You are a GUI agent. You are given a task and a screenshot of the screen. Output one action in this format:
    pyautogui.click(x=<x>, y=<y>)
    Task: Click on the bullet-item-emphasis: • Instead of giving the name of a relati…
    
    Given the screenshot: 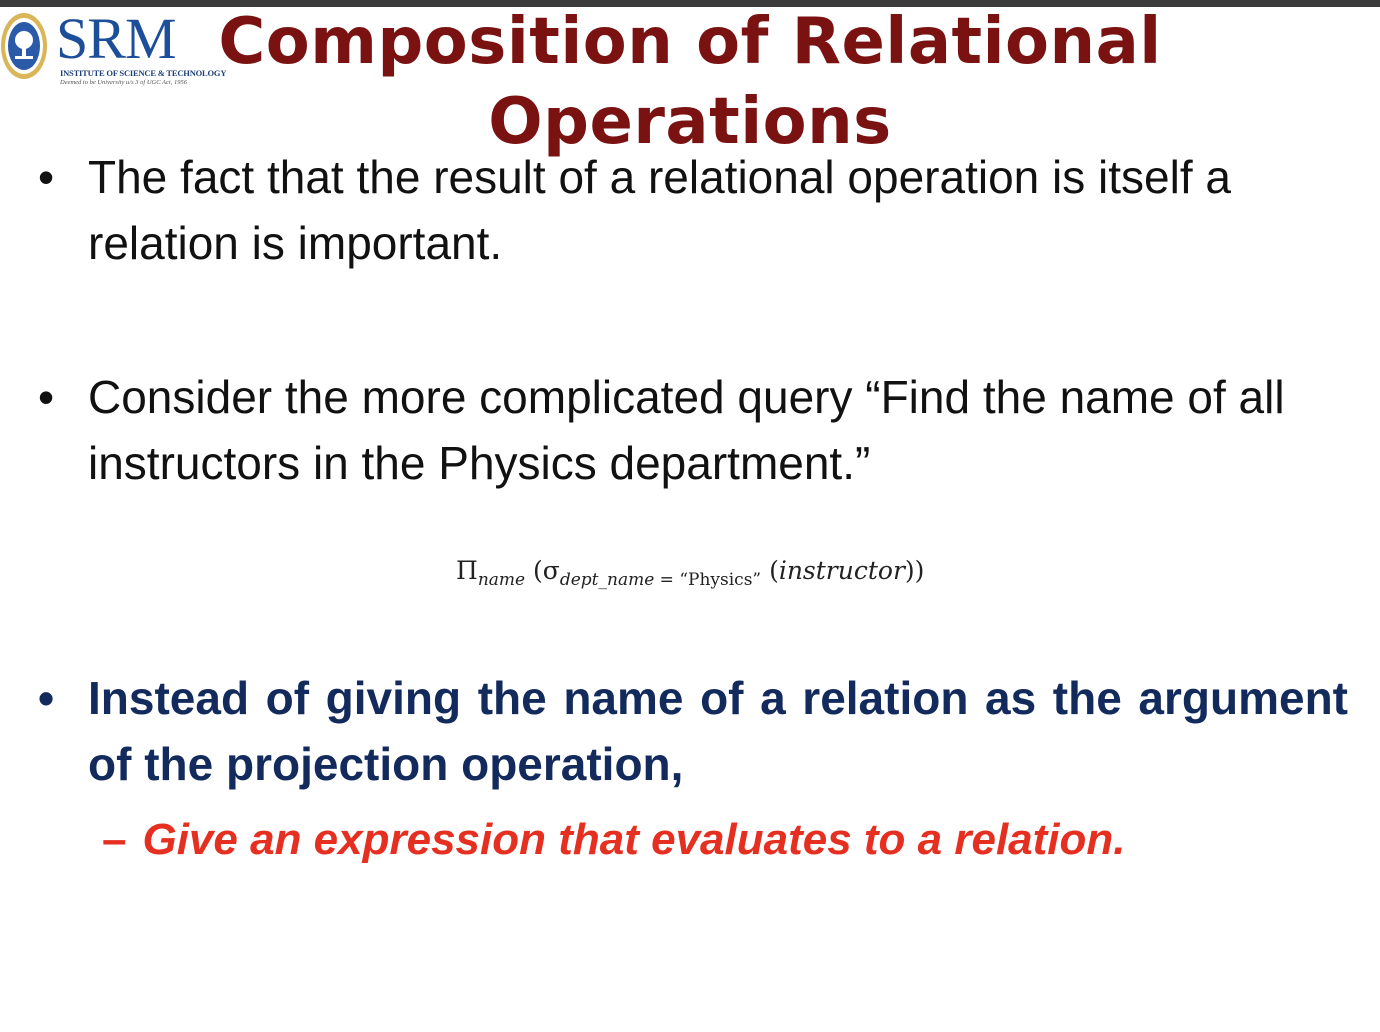 What is the action you would take?
    pyautogui.click(x=693, y=731)
    